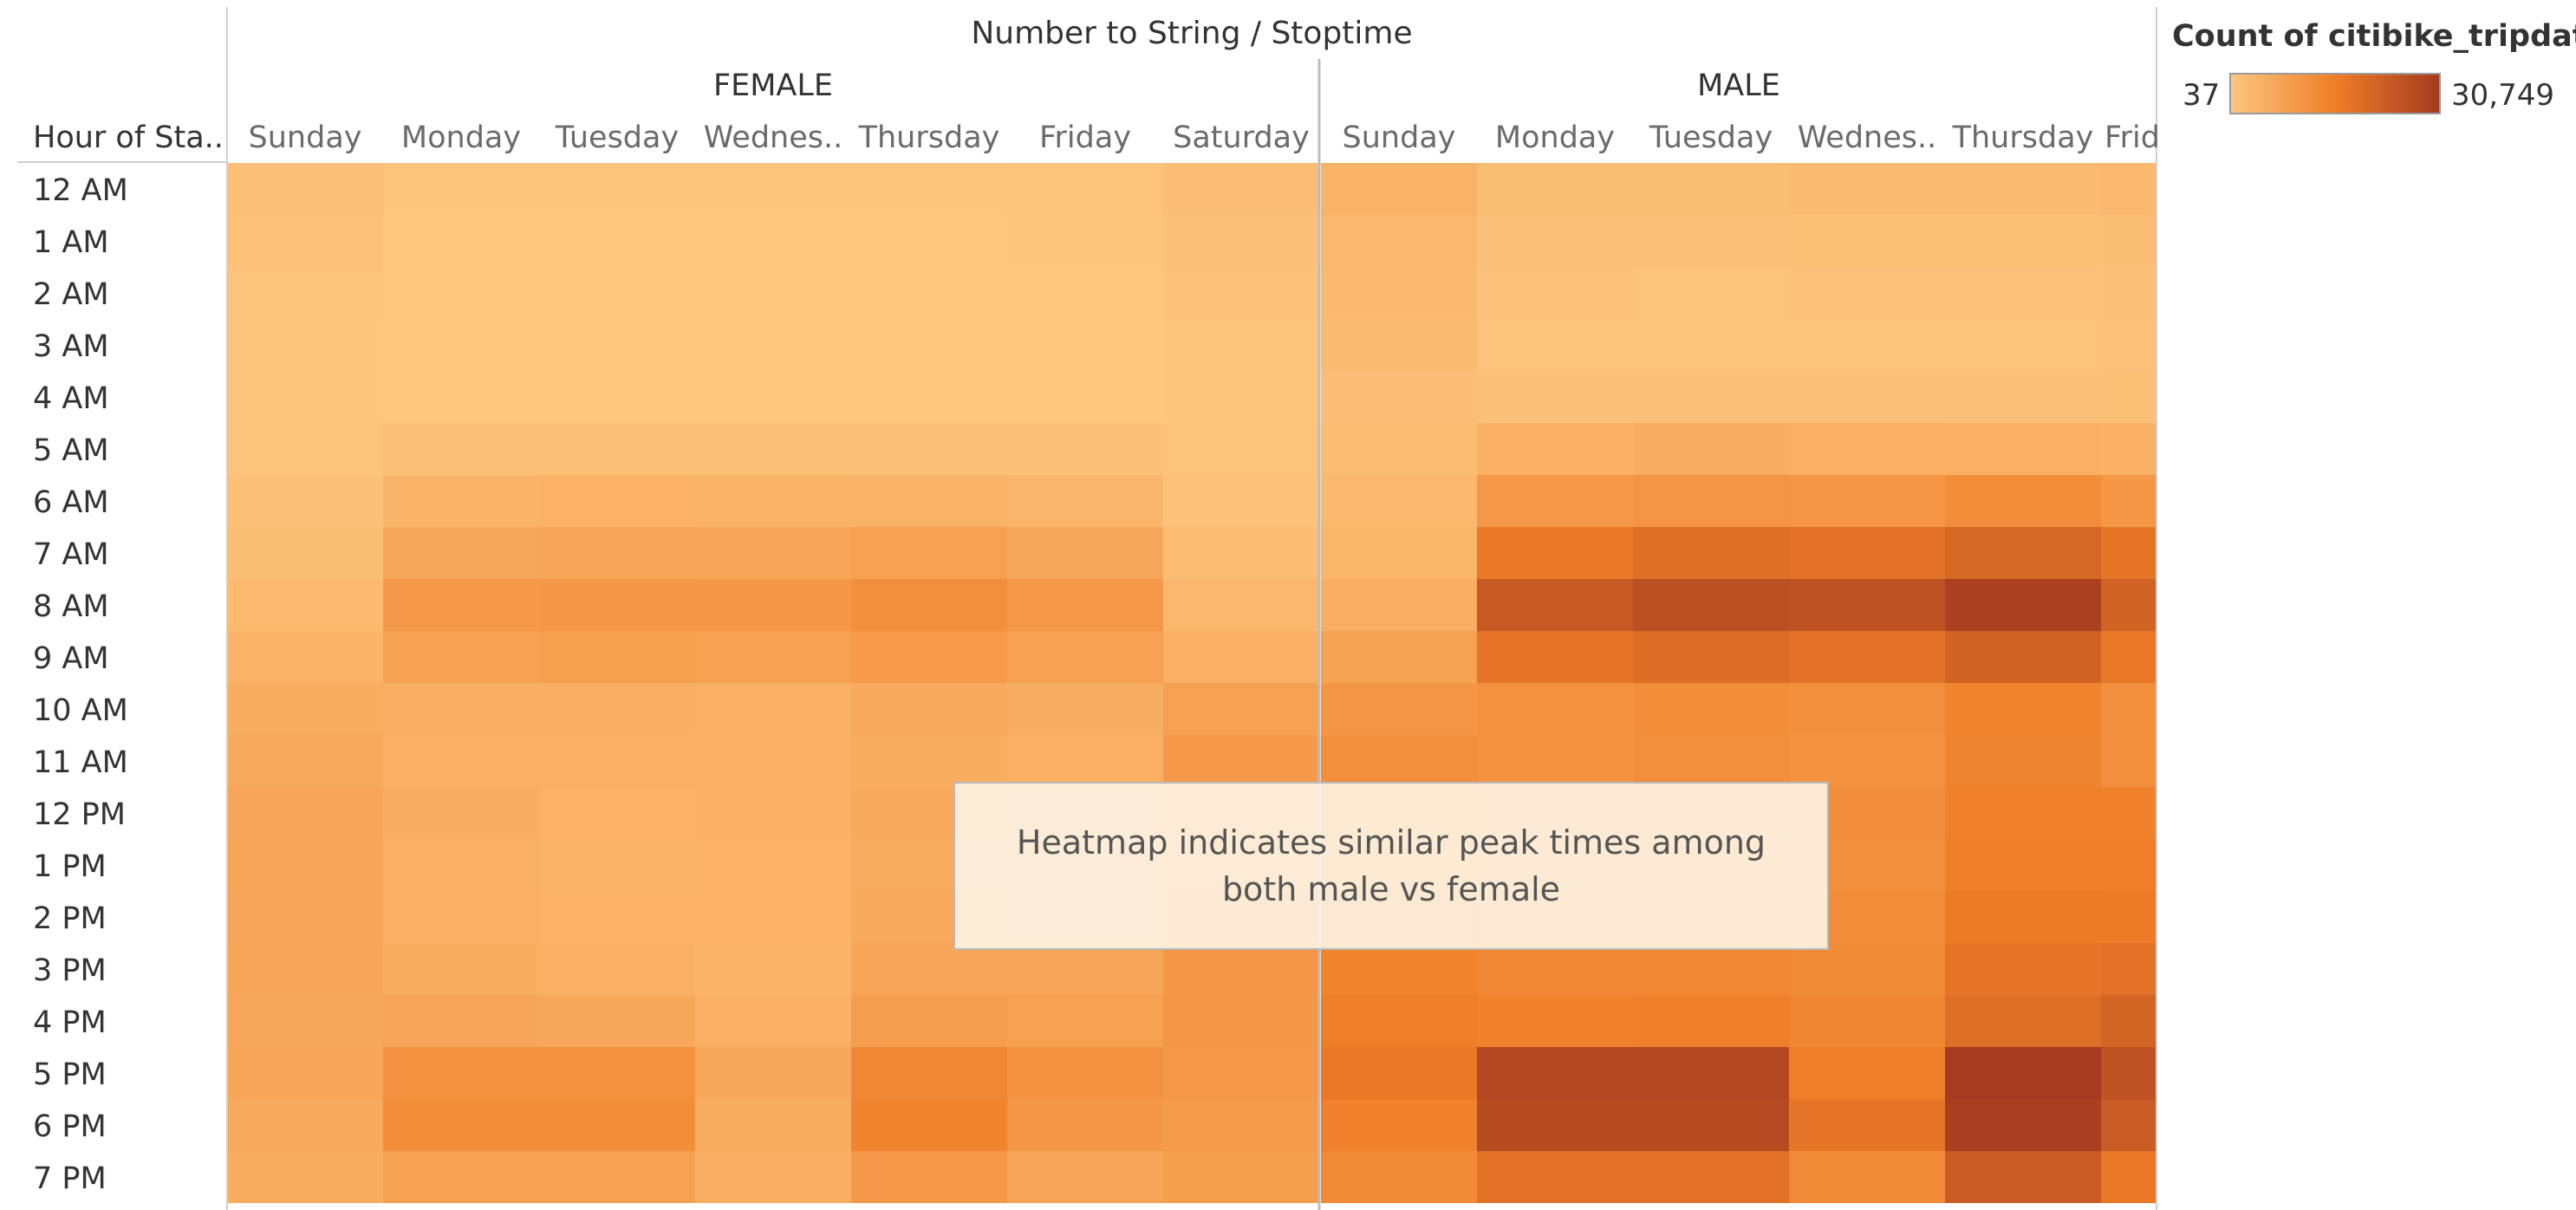 The width and height of the screenshot is (2576, 1210). I want to click on column-header: Friday, so click(1085, 137).